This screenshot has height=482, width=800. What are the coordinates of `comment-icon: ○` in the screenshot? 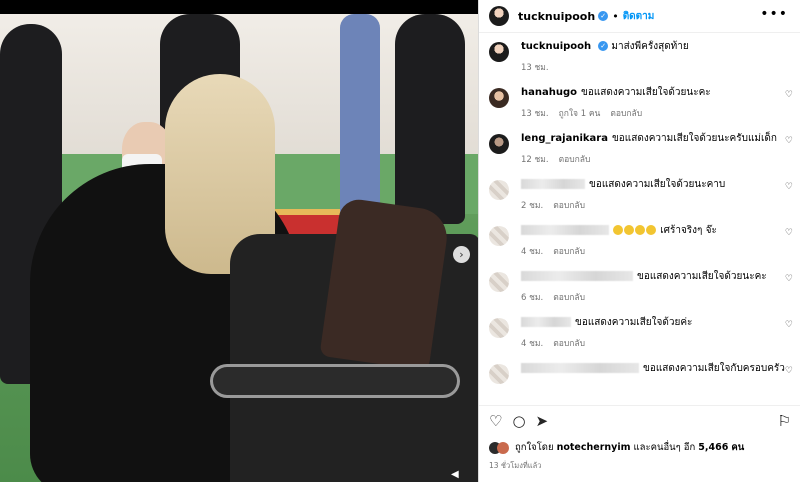 It's located at (518, 421).